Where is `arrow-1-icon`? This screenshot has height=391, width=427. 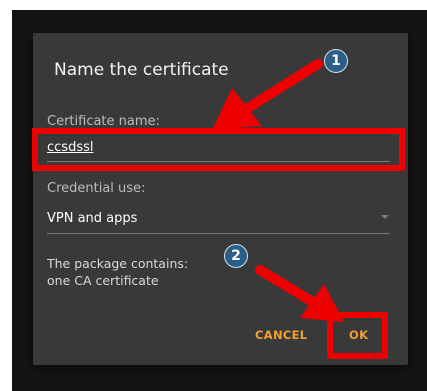 arrow-1-icon is located at coordinates (267, 94).